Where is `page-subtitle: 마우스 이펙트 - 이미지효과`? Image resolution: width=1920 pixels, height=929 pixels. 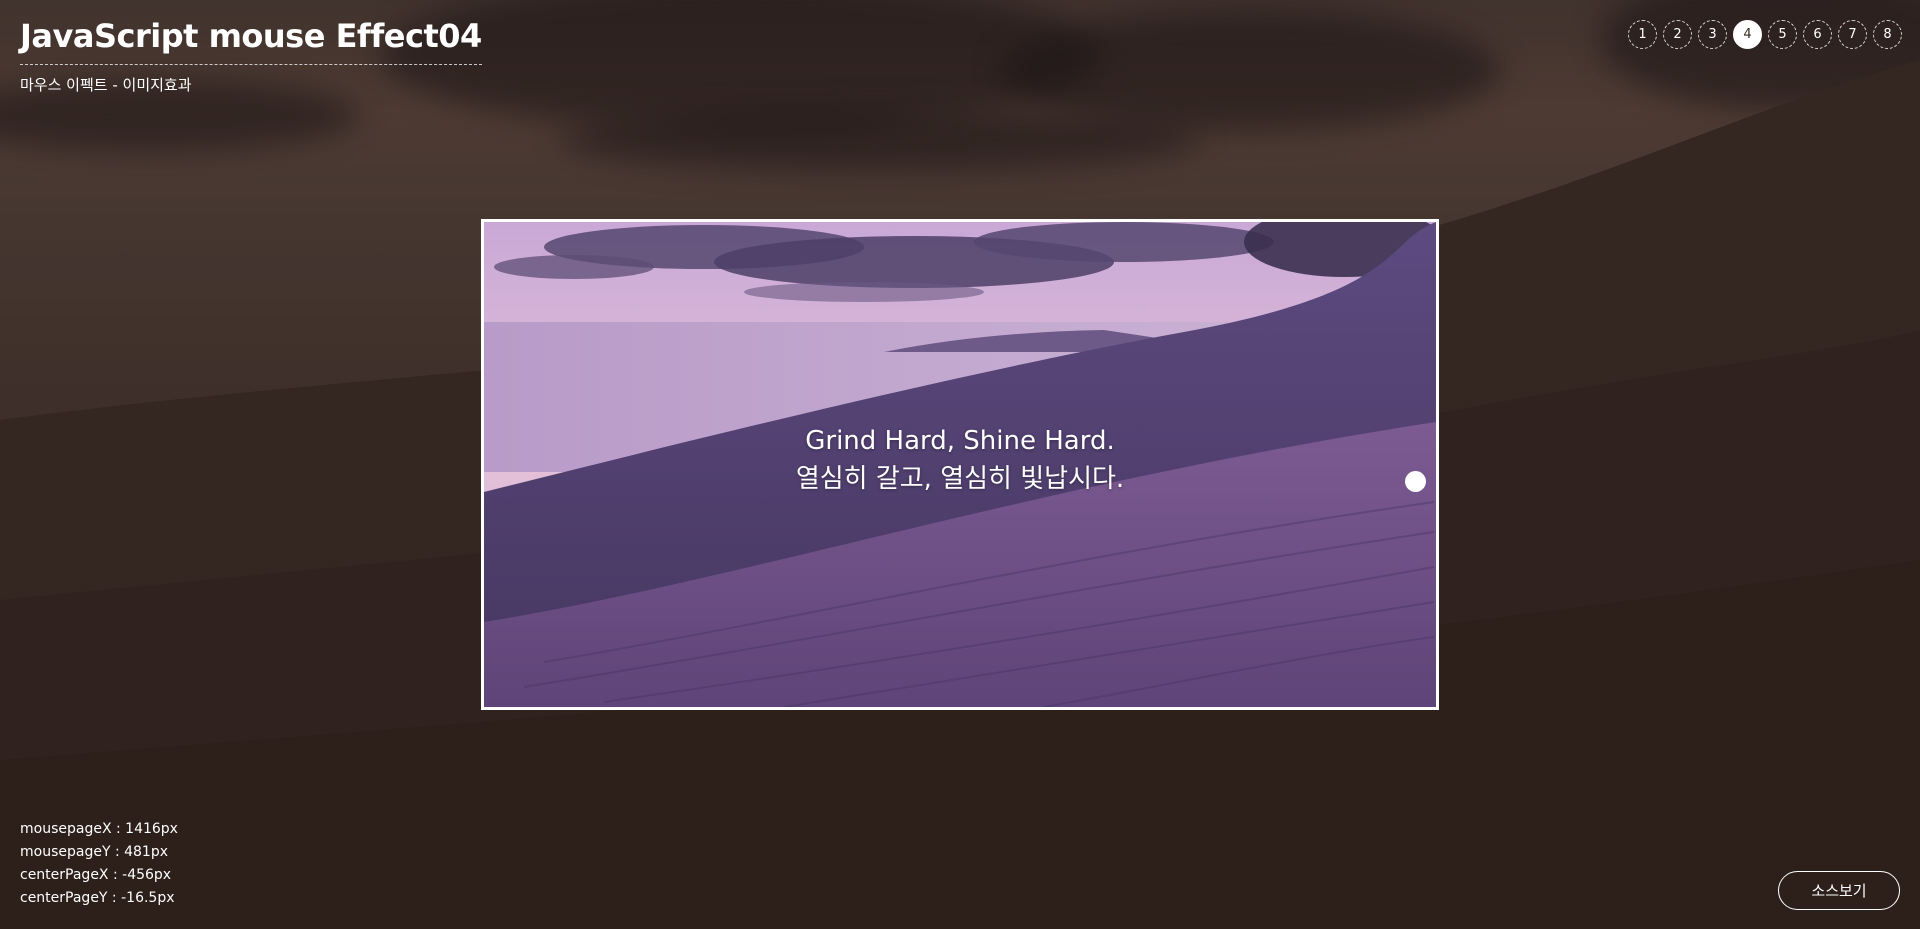
page-subtitle: 마우스 이펙트 - 이미지효과 is located at coordinates (106, 85).